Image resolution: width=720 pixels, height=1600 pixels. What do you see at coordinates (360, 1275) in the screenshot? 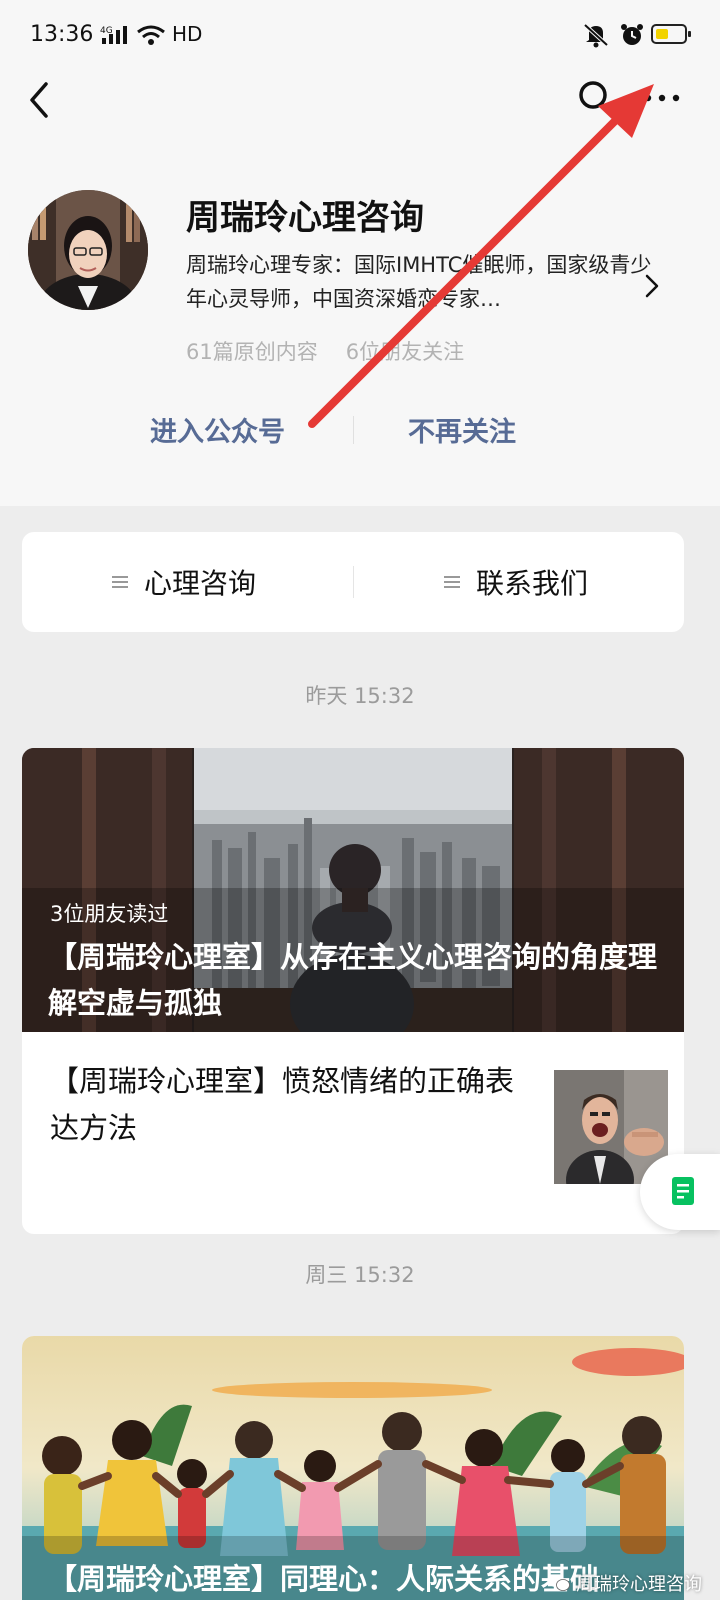
I see `feed-date: 周三 15:32` at bounding box center [360, 1275].